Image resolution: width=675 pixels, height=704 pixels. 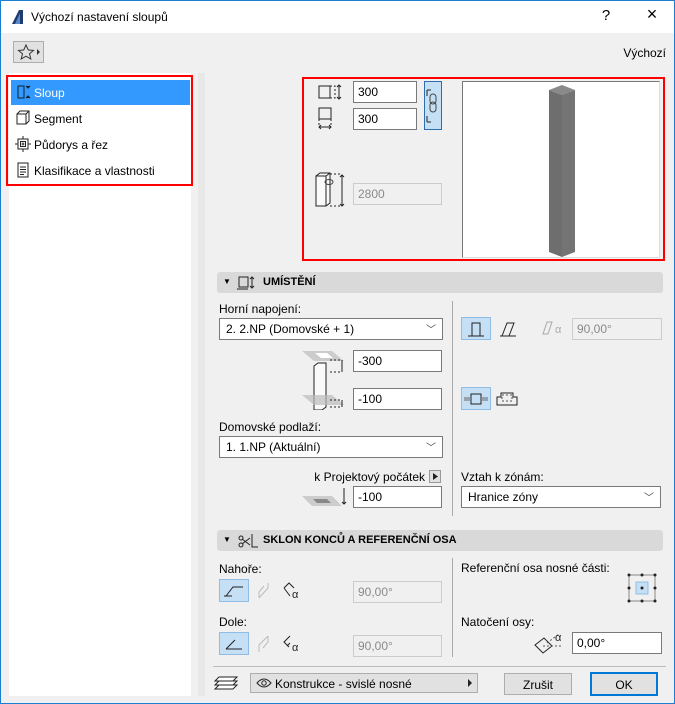 What do you see at coordinates (94, 171) in the screenshot?
I see `sidebar-item-label: Klasifikace a vlastnosti` at bounding box center [94, 171].